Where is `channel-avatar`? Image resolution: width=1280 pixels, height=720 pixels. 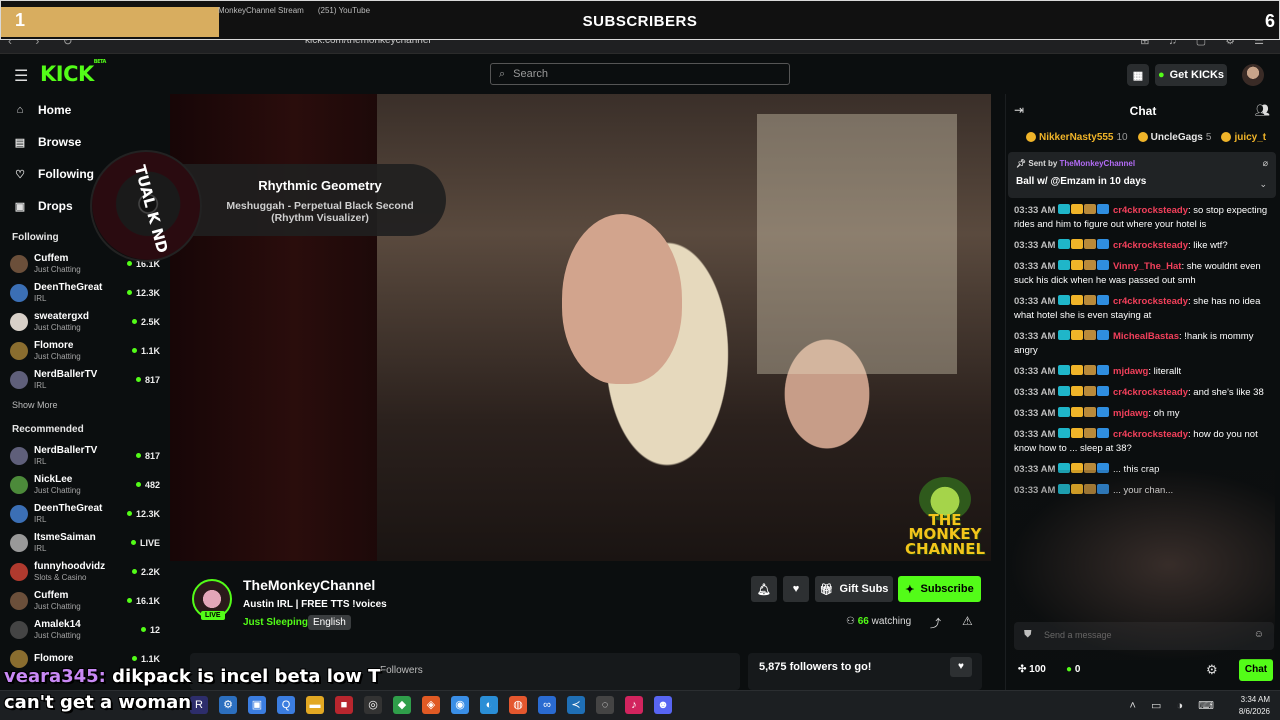
channel-avatar is located at coordinates (19, 571).